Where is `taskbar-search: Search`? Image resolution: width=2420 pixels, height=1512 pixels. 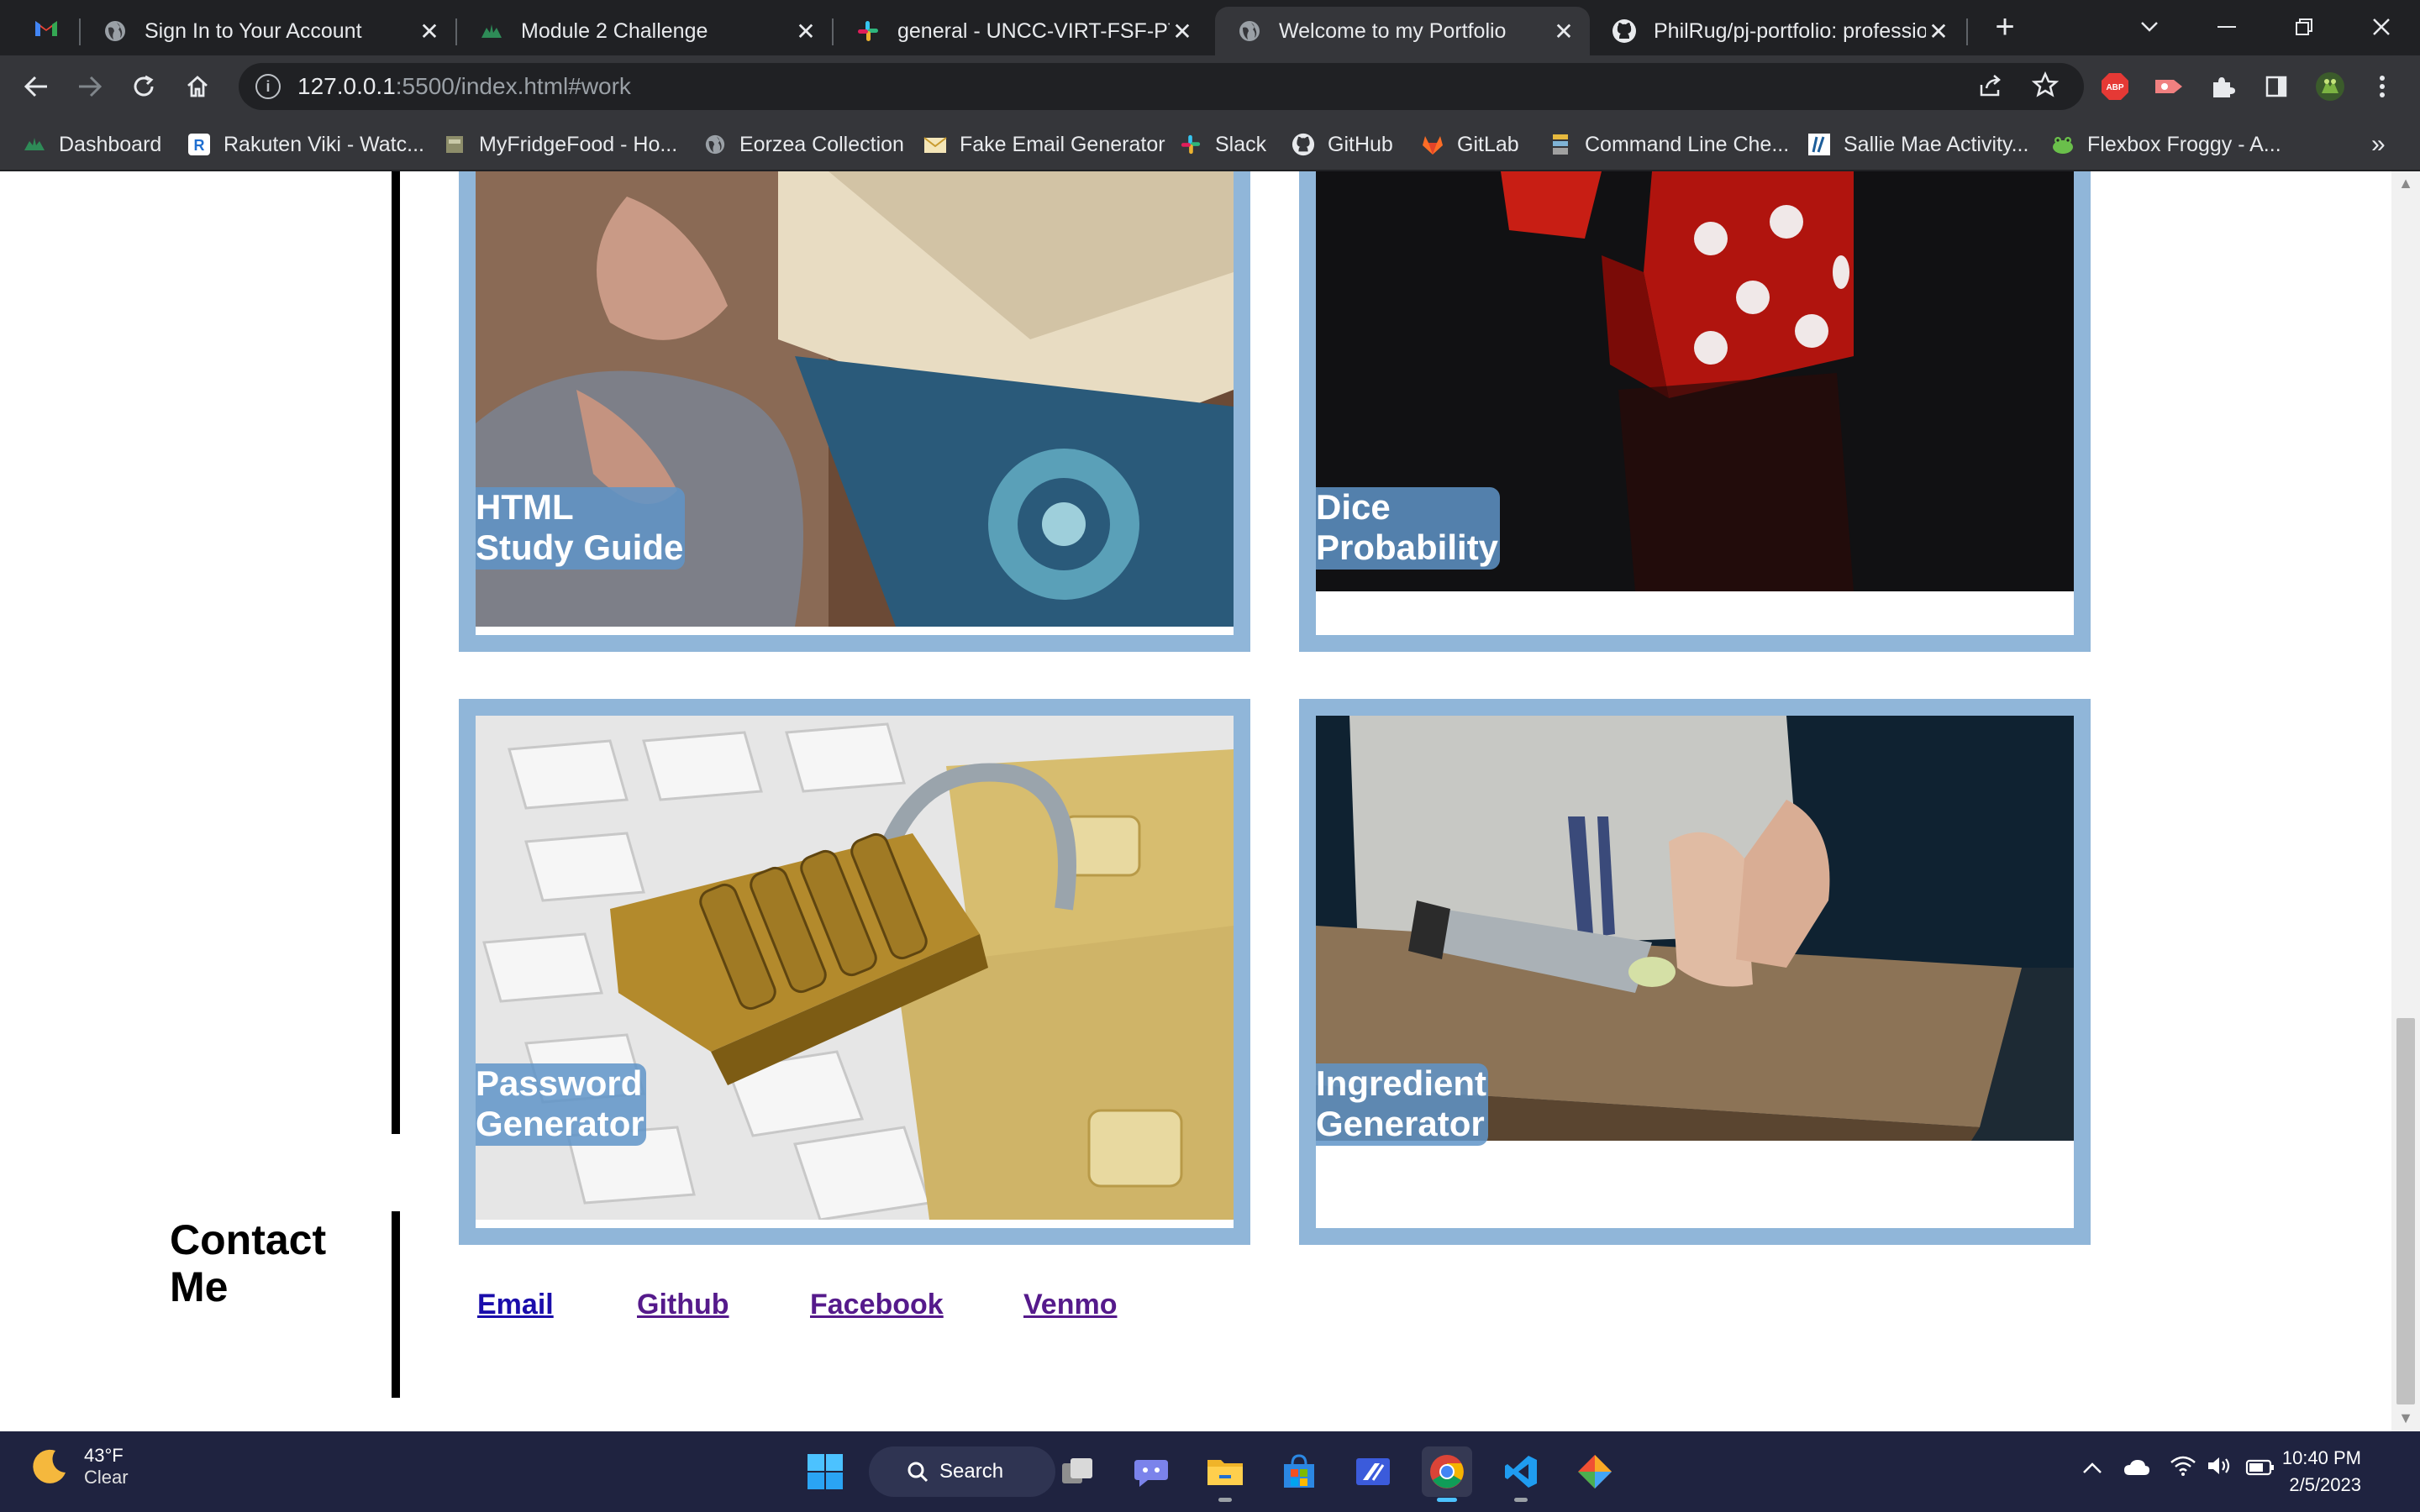 taskbar-search: Search is located at coordinates (962, 1471).